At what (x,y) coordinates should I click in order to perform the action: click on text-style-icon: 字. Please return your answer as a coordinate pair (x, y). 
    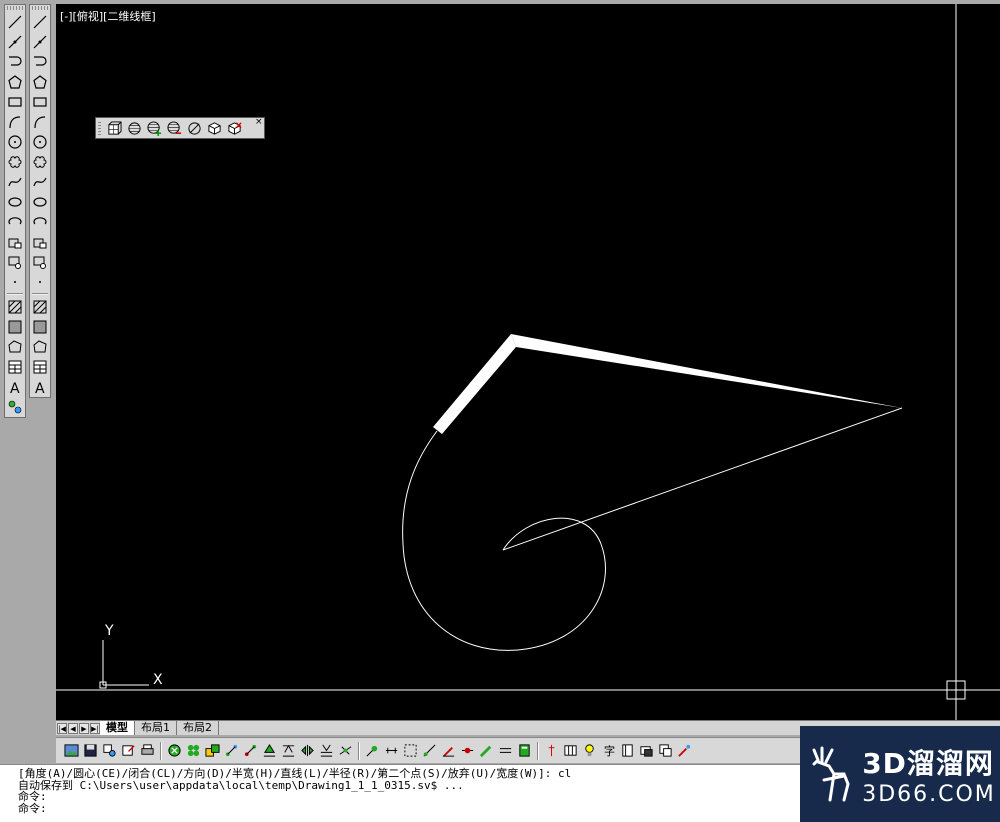
    Looking at the image, I should click on (608, 751).